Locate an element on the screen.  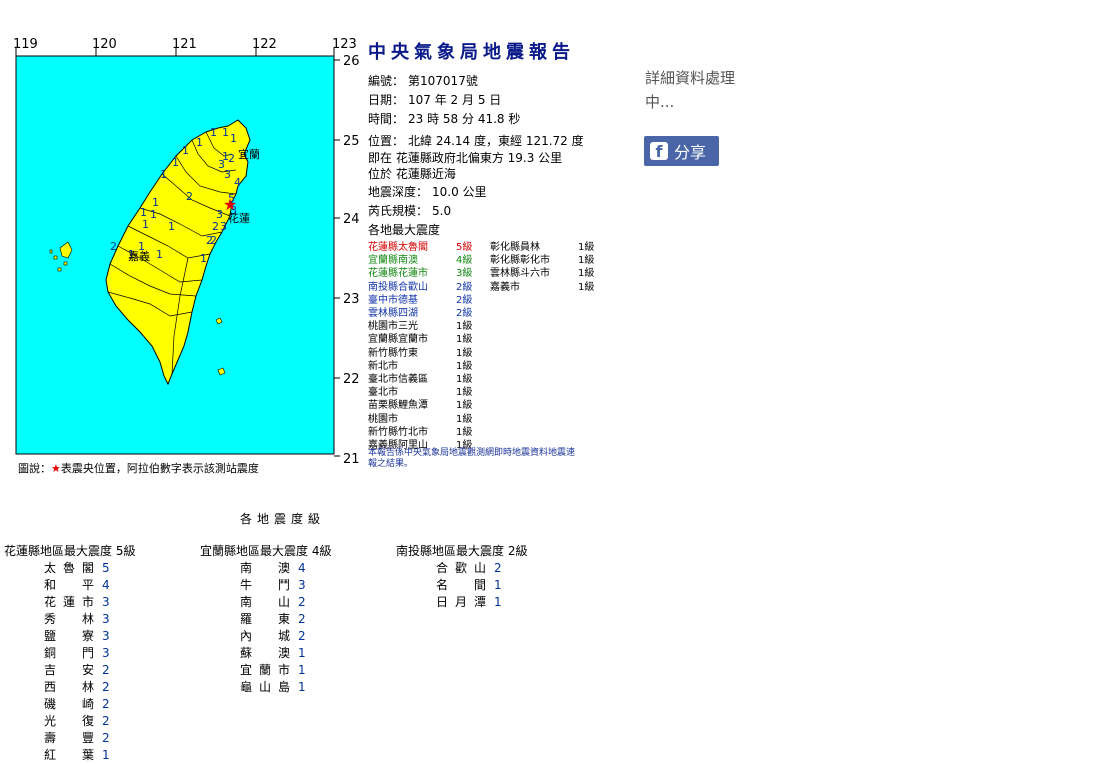
intensity-station: 宜蘭縣南澳 is located at coordinates (393, 261).